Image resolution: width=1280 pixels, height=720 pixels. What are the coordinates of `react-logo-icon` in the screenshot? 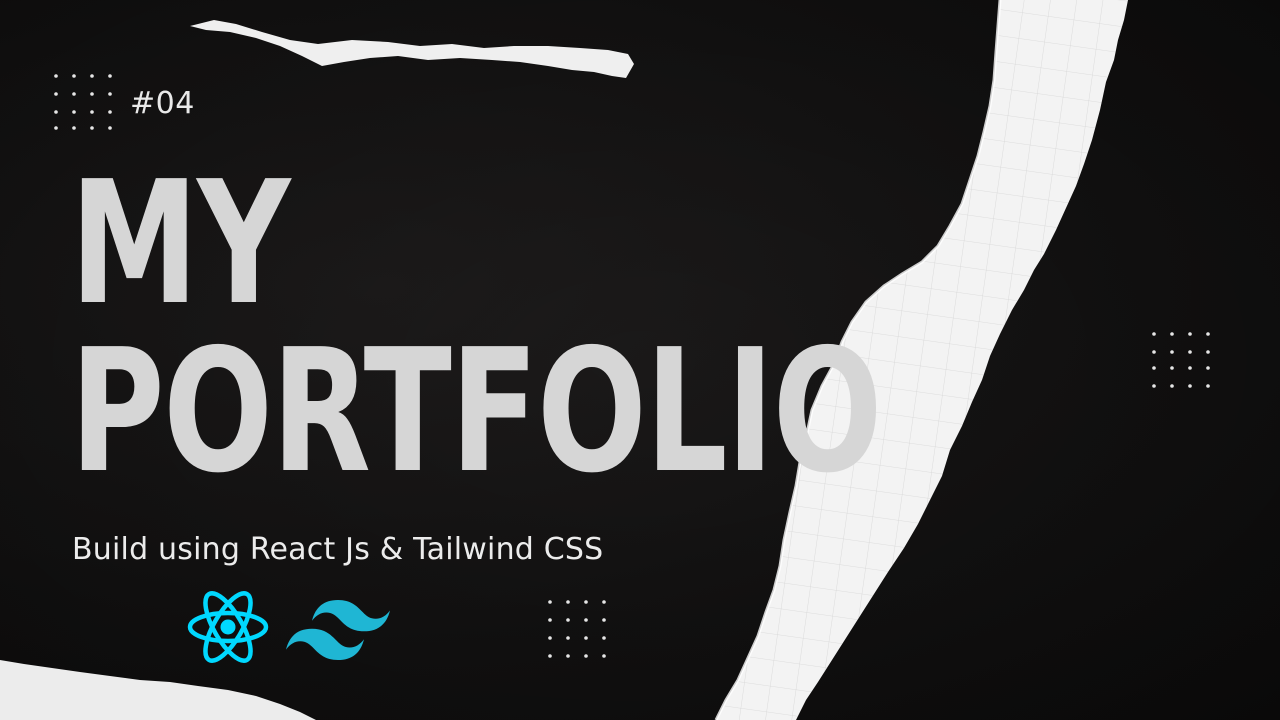 It's located at (228, 627).